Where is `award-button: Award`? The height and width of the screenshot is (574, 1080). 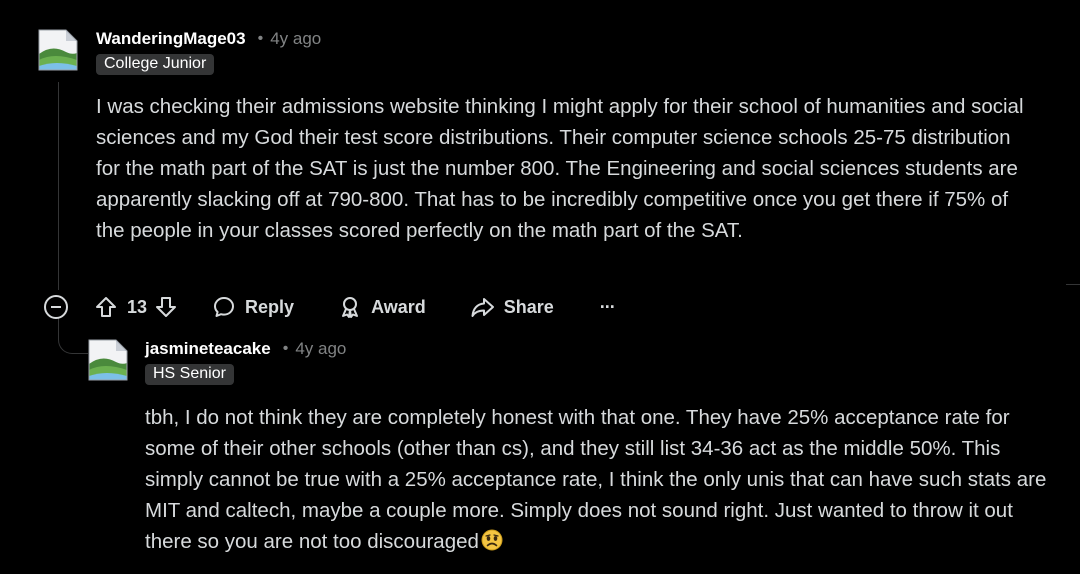
award-button: Award is located at coordinates (382, 307).